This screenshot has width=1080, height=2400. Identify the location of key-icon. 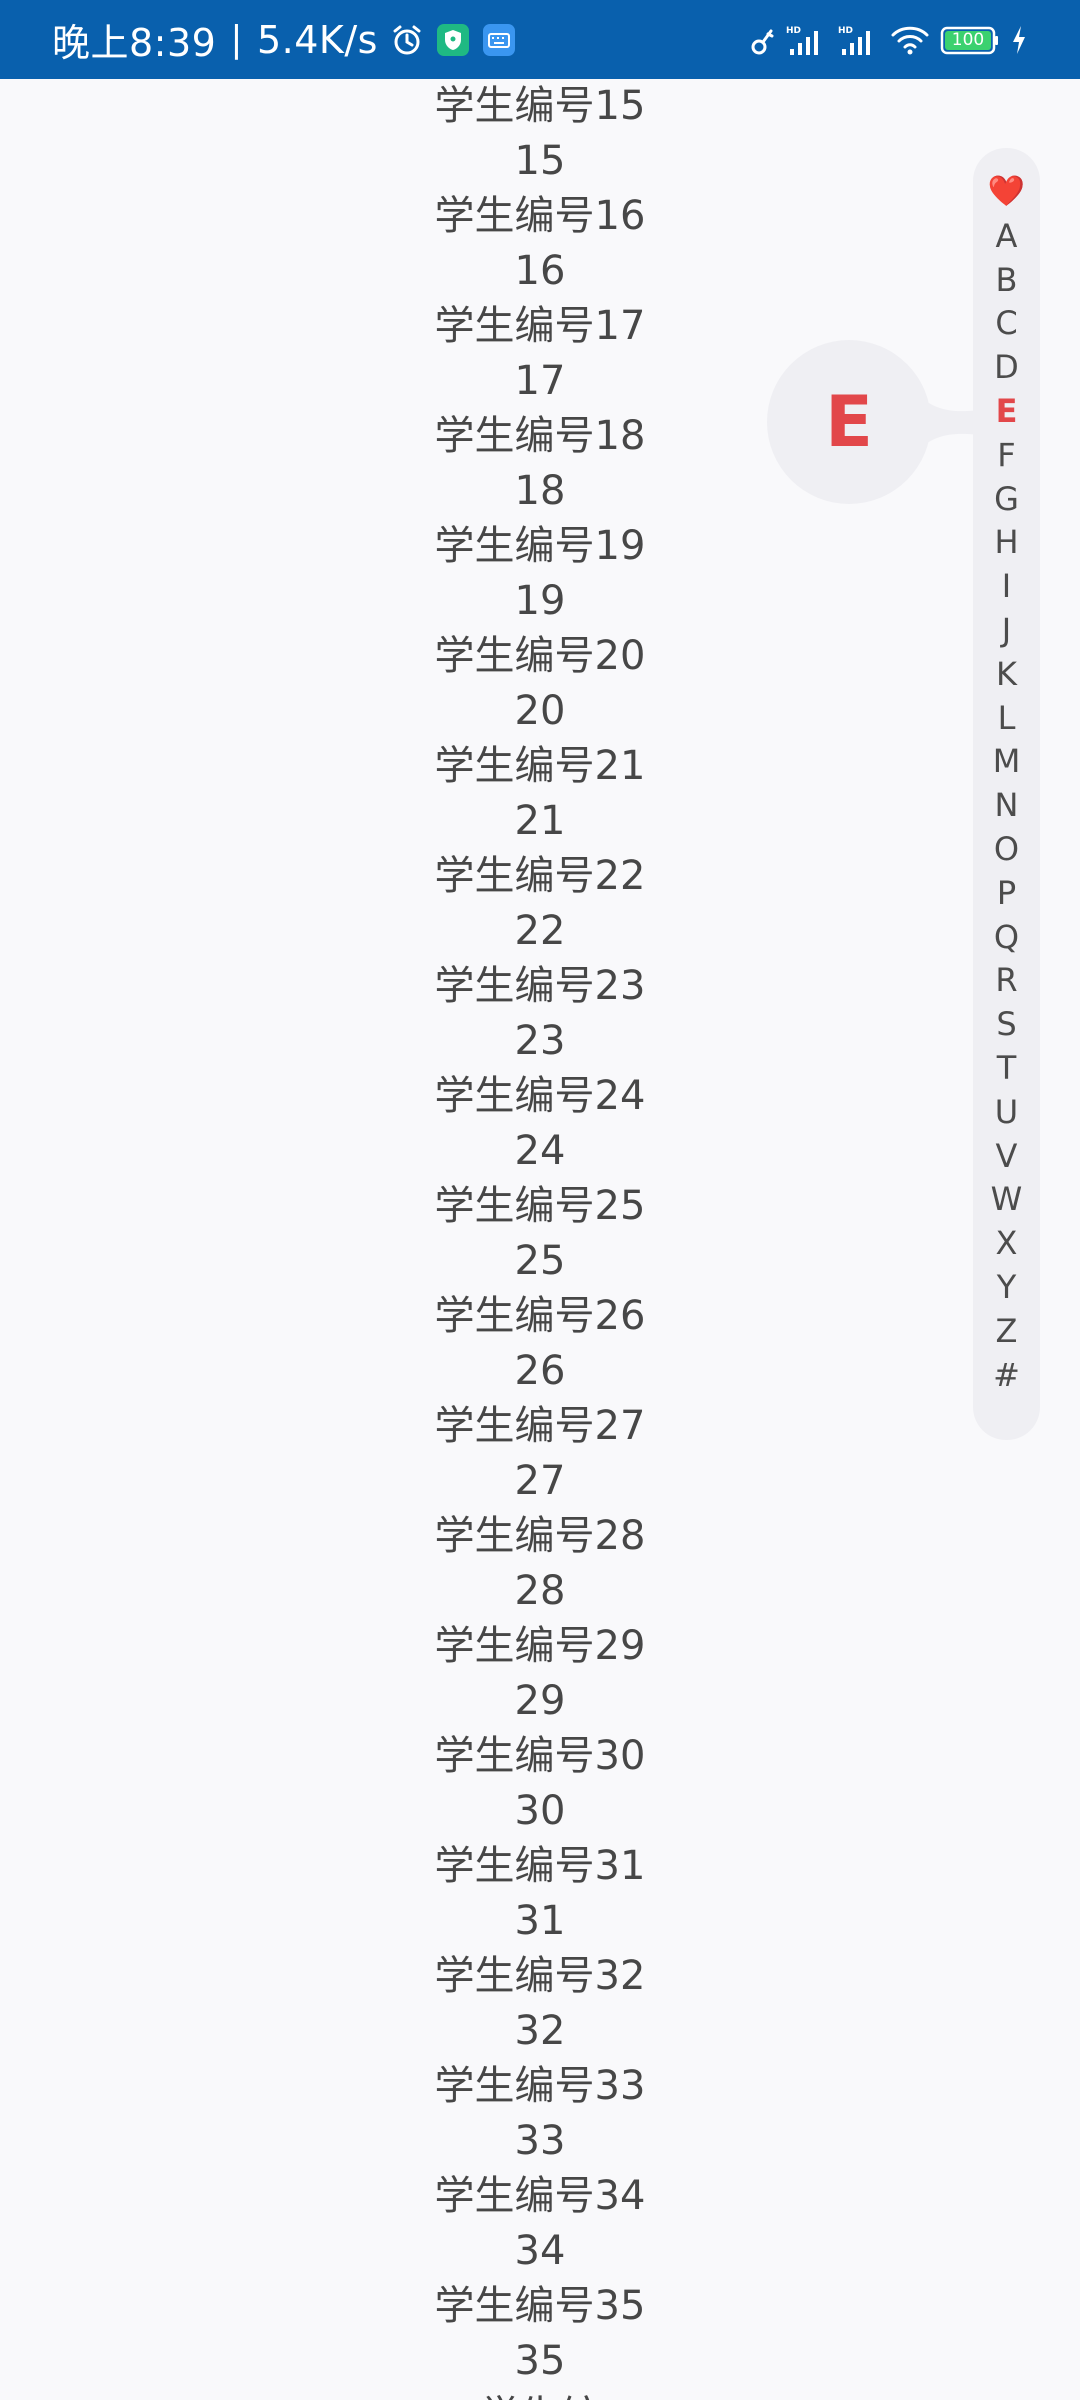
(763, 40).